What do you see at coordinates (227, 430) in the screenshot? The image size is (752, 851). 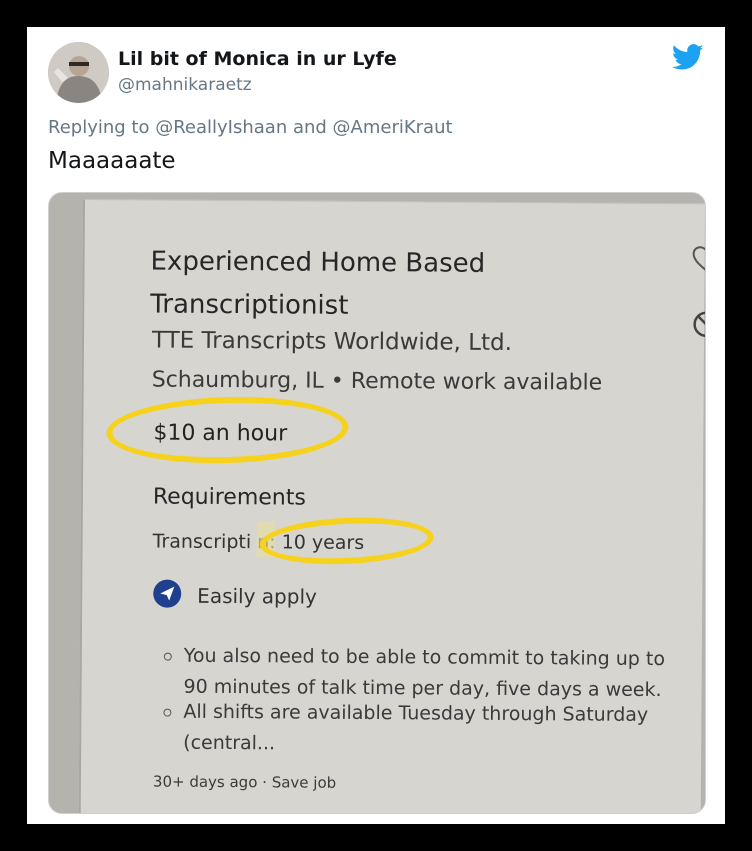 I see `salary-highlight-circle` at bounding box center [227, 430].